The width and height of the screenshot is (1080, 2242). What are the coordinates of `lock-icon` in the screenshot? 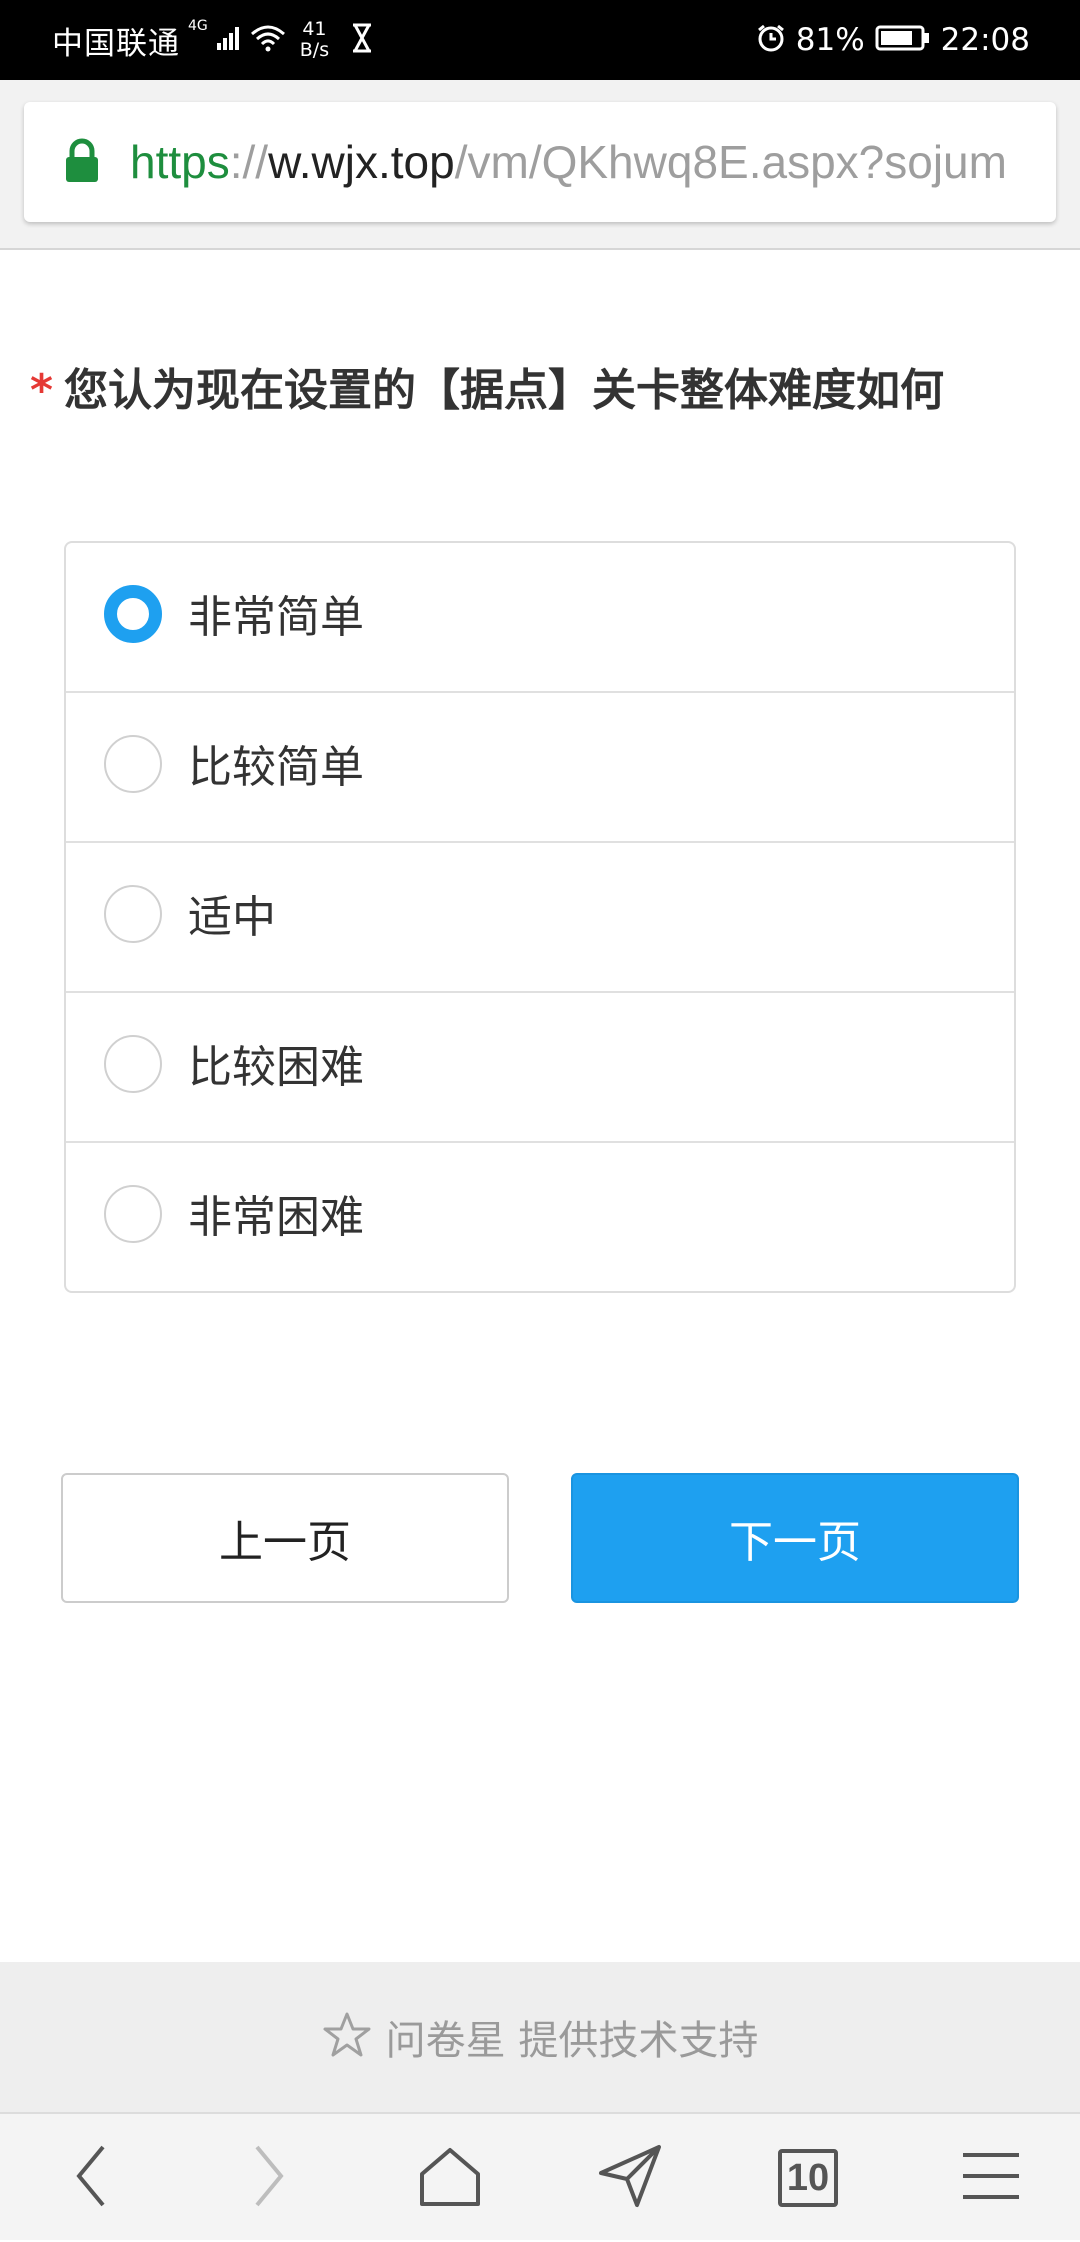 It's located at (82, 163).